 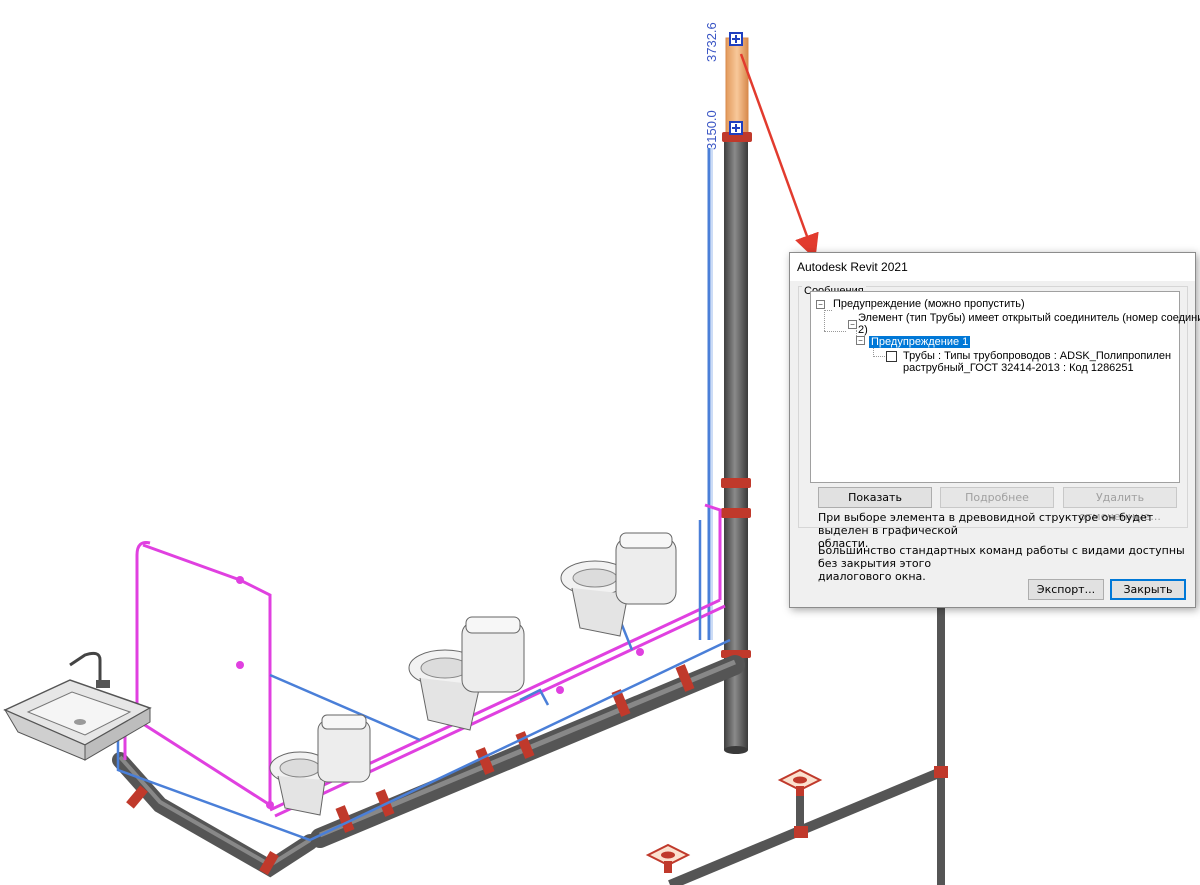 What do you see at coordinates (1018, 368) in the screenshot?
I see `tree-node-pipe-line2: раструбный_ГОСТ 32414-2013 : Код 1286251` at bounding box center [1018, 368].